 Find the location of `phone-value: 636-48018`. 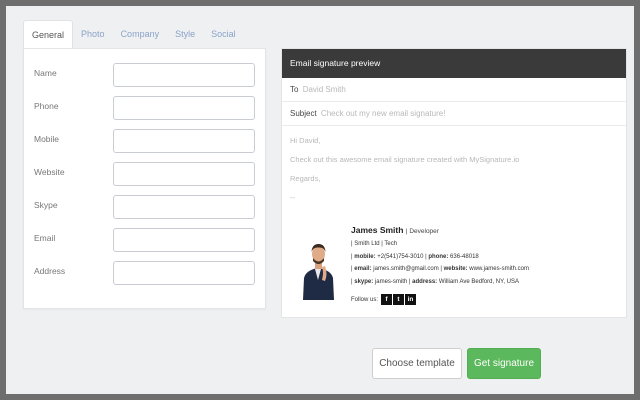

phone-value: 636-48018 is located at coordinates (464, 256).